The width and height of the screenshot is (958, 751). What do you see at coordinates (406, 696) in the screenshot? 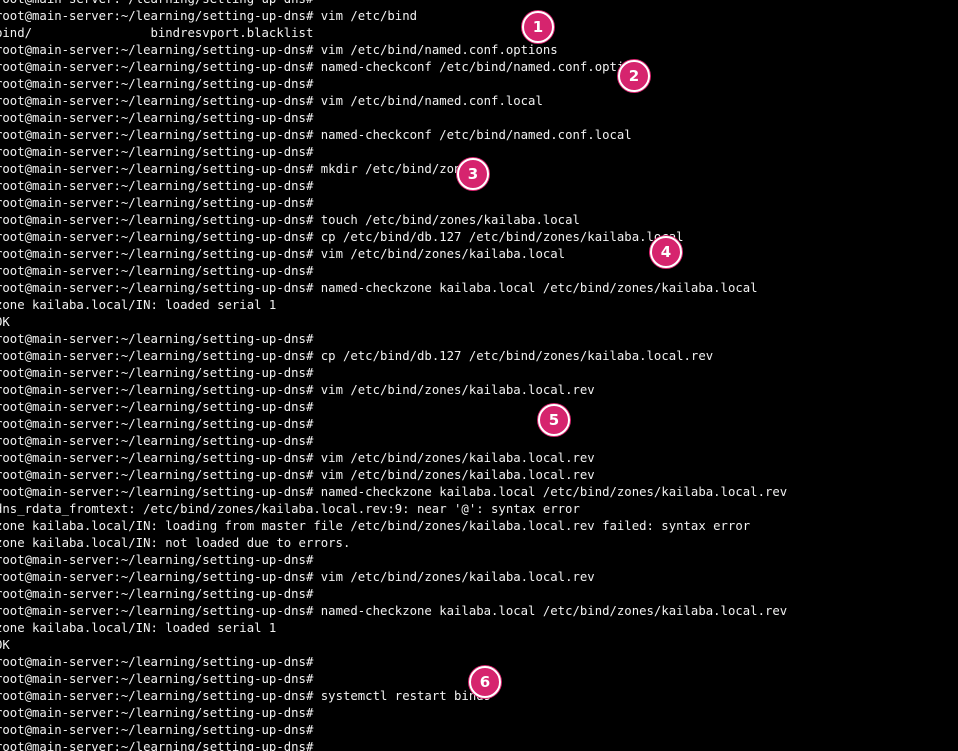
I see `command-text: systemctl restart bind9` at bounding box center [406, 696].